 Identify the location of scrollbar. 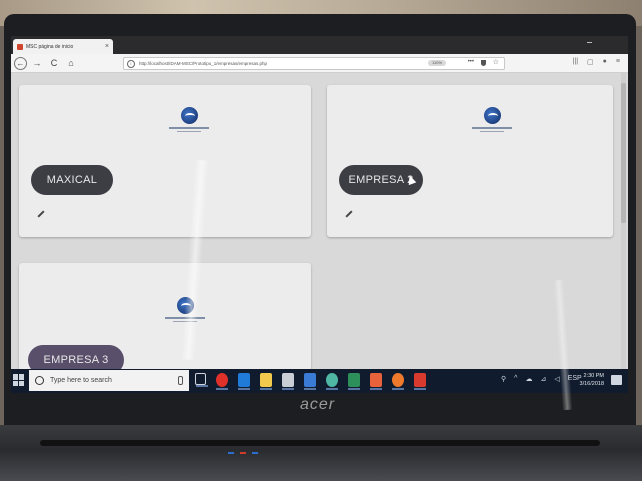
(623, 221).